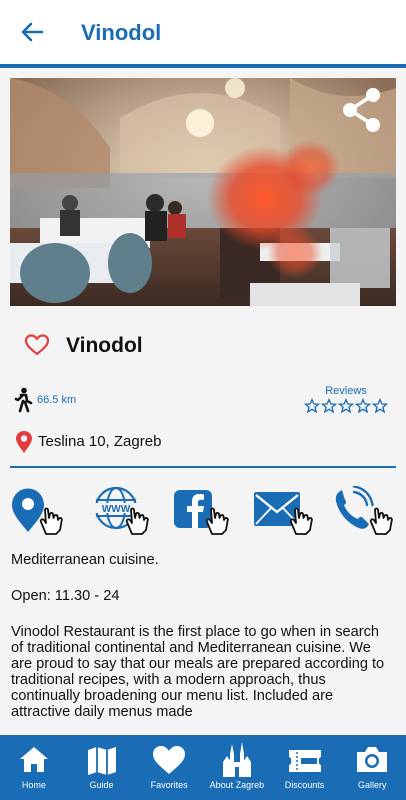 This screenshot has width=406, height=800. I want to click on section-divider, so click(203, 467).